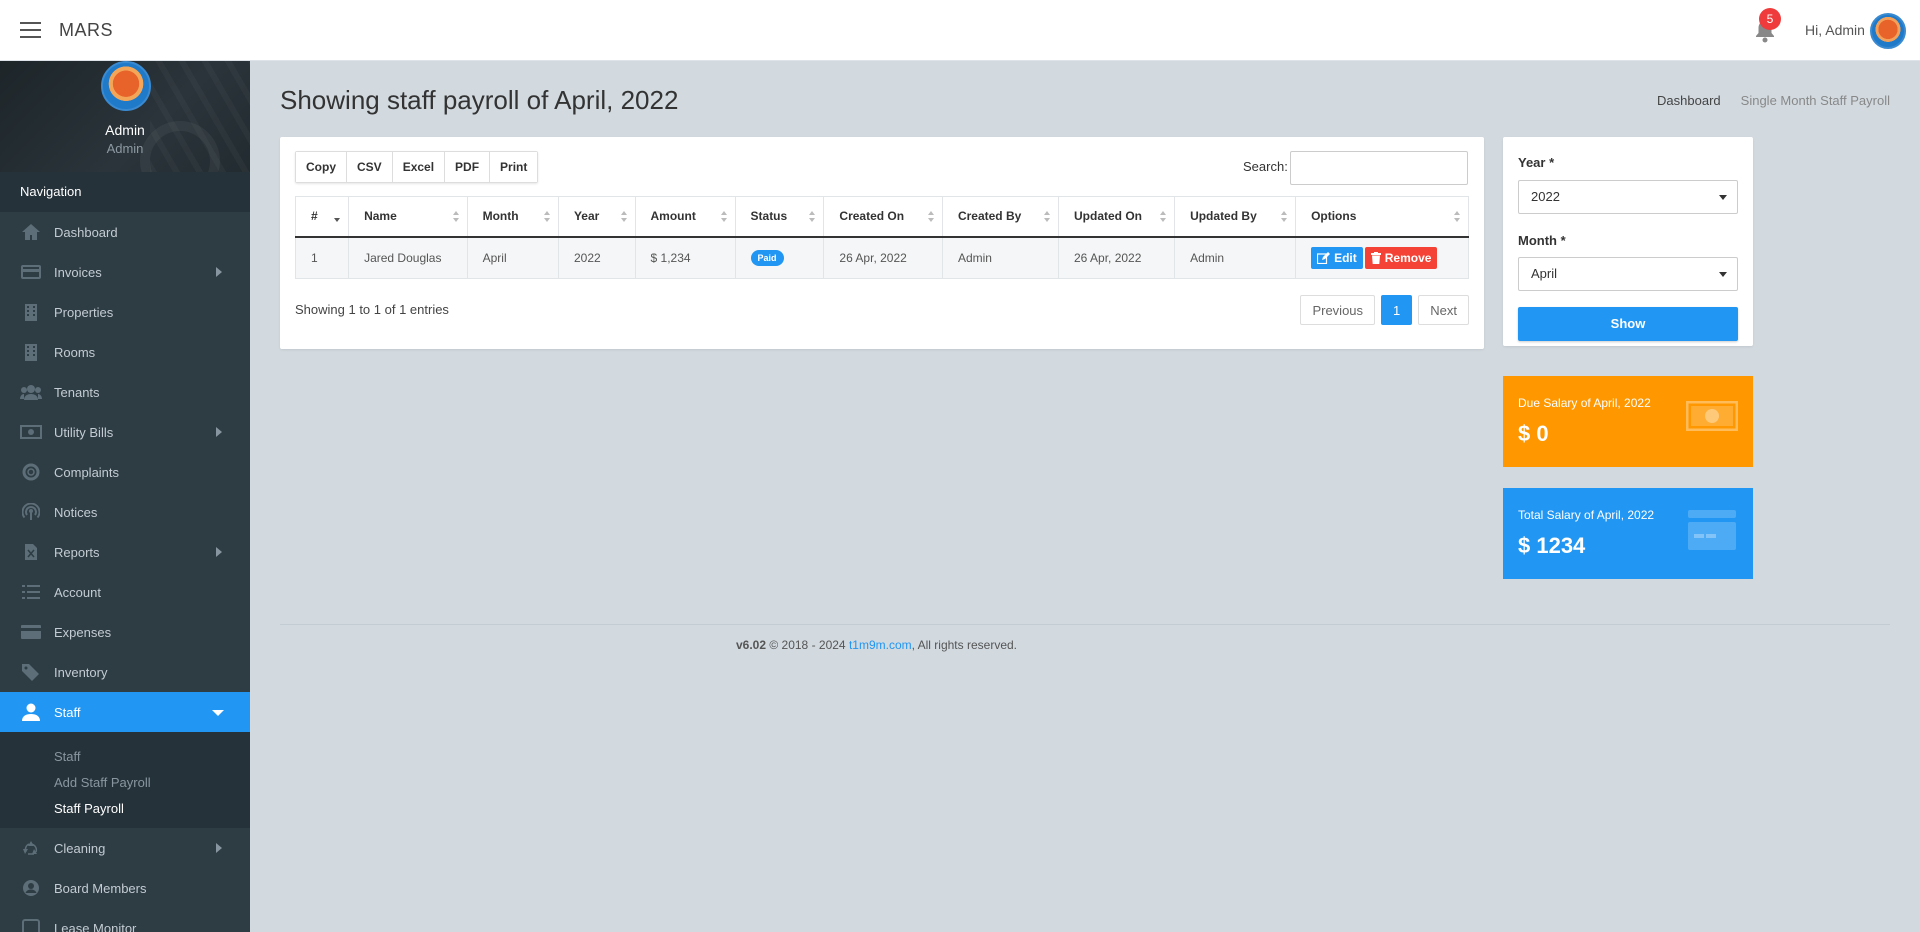  Describe the element at coordinates (86, 30) in the screenshot. I see `brand-name: MARS` at that location.